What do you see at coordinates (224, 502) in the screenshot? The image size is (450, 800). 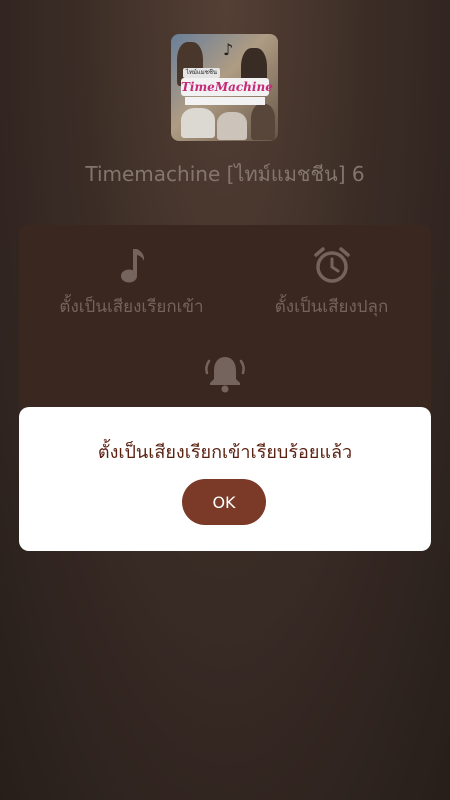 I see `ok-button: OK` at bounding box center [224, 502].